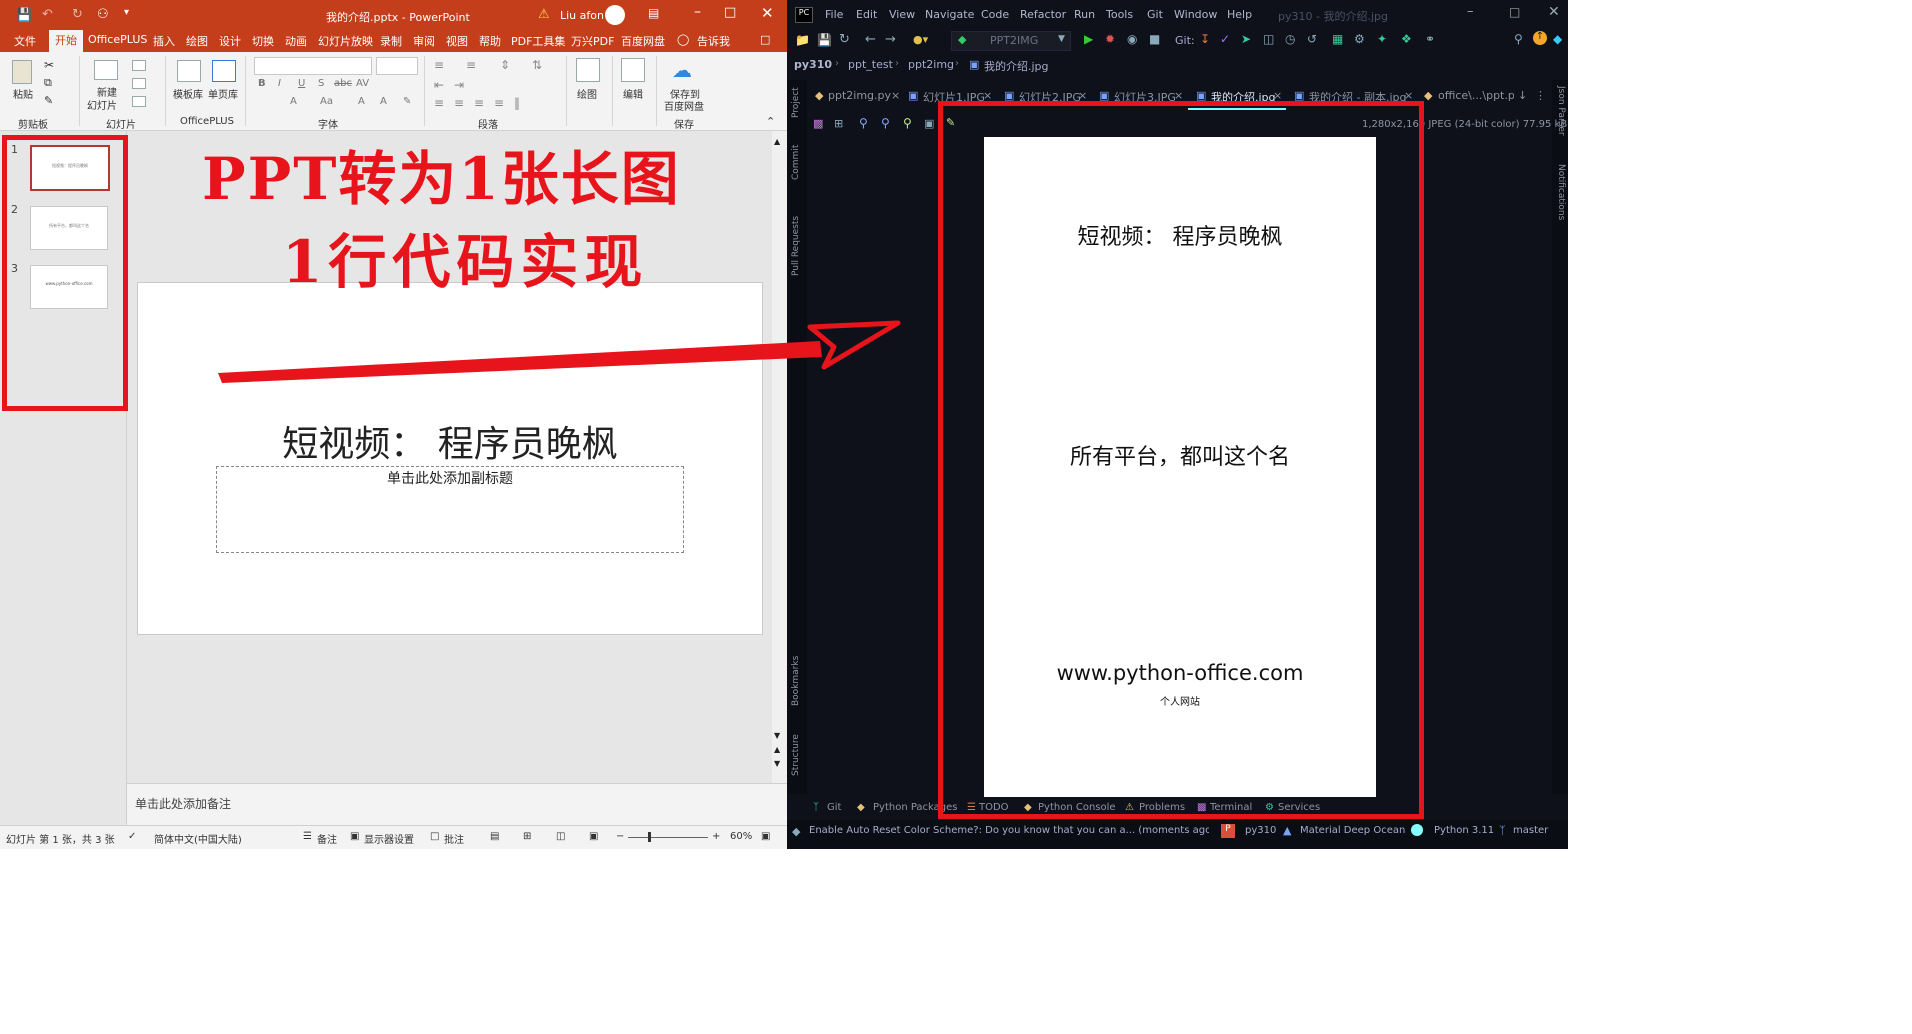  I want to click on next-slide-icon: ▼, so click(779, 764).